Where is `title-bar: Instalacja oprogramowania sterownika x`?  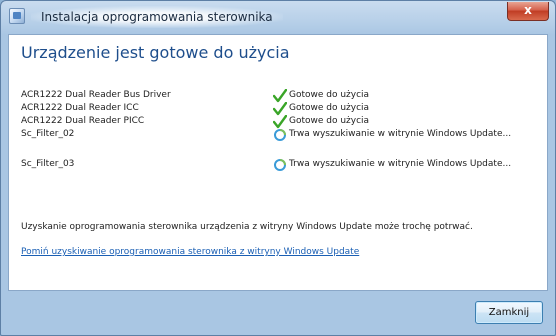
title-bar: Instalacja oprogramowania sterownika x is located at coordinates (278, 18).